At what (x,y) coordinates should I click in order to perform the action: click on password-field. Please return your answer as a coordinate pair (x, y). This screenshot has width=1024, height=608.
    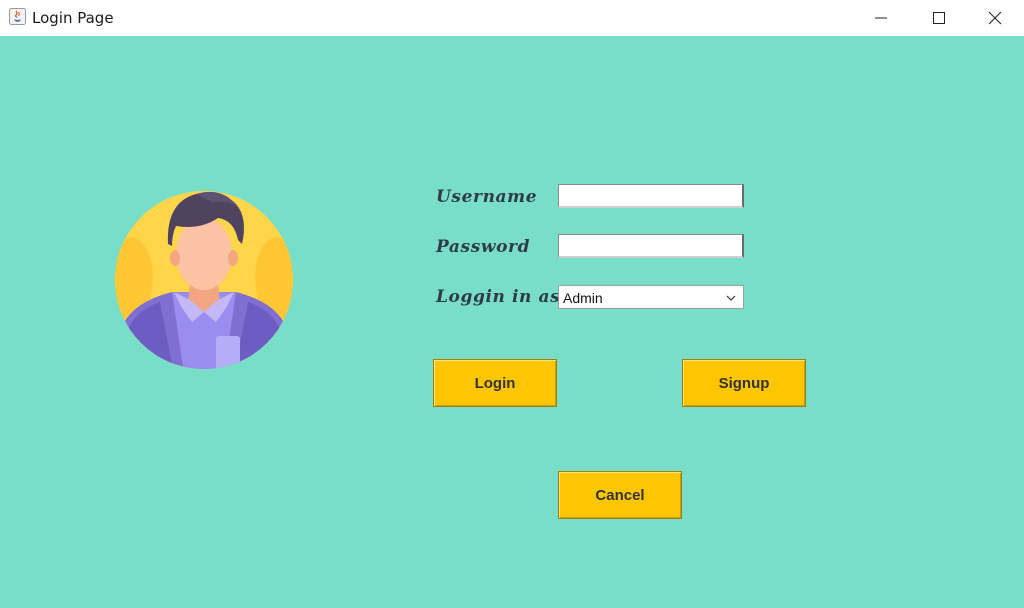
    Looking at the image, I should click on (651, 246).